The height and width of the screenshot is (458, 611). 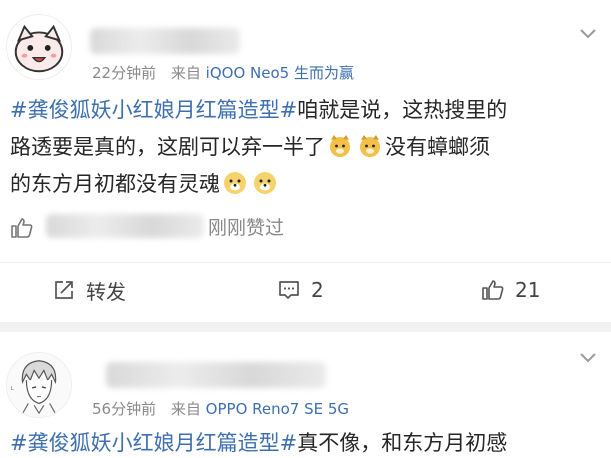 I want to click on post-meta: 22分钟前 来自 iQOO Neo5 生而为赢, so click(x=223, y=72).